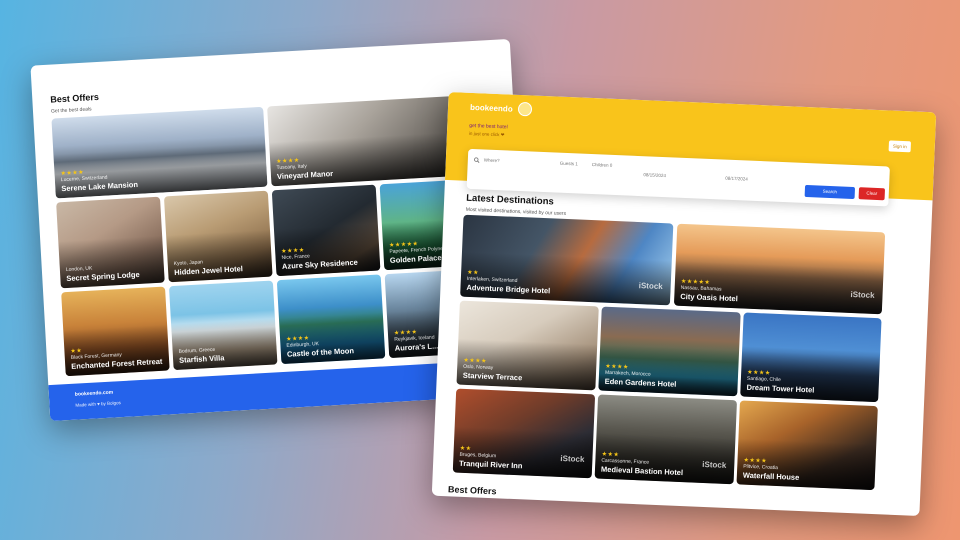 The width and height of the screenshot is (960, 540). What do you see at coordinates (326, 230) in the screenshot?
I see `hotel-card: ★★★★ Nice, France Azure Sky Residence` at bounding box center [326, 230].